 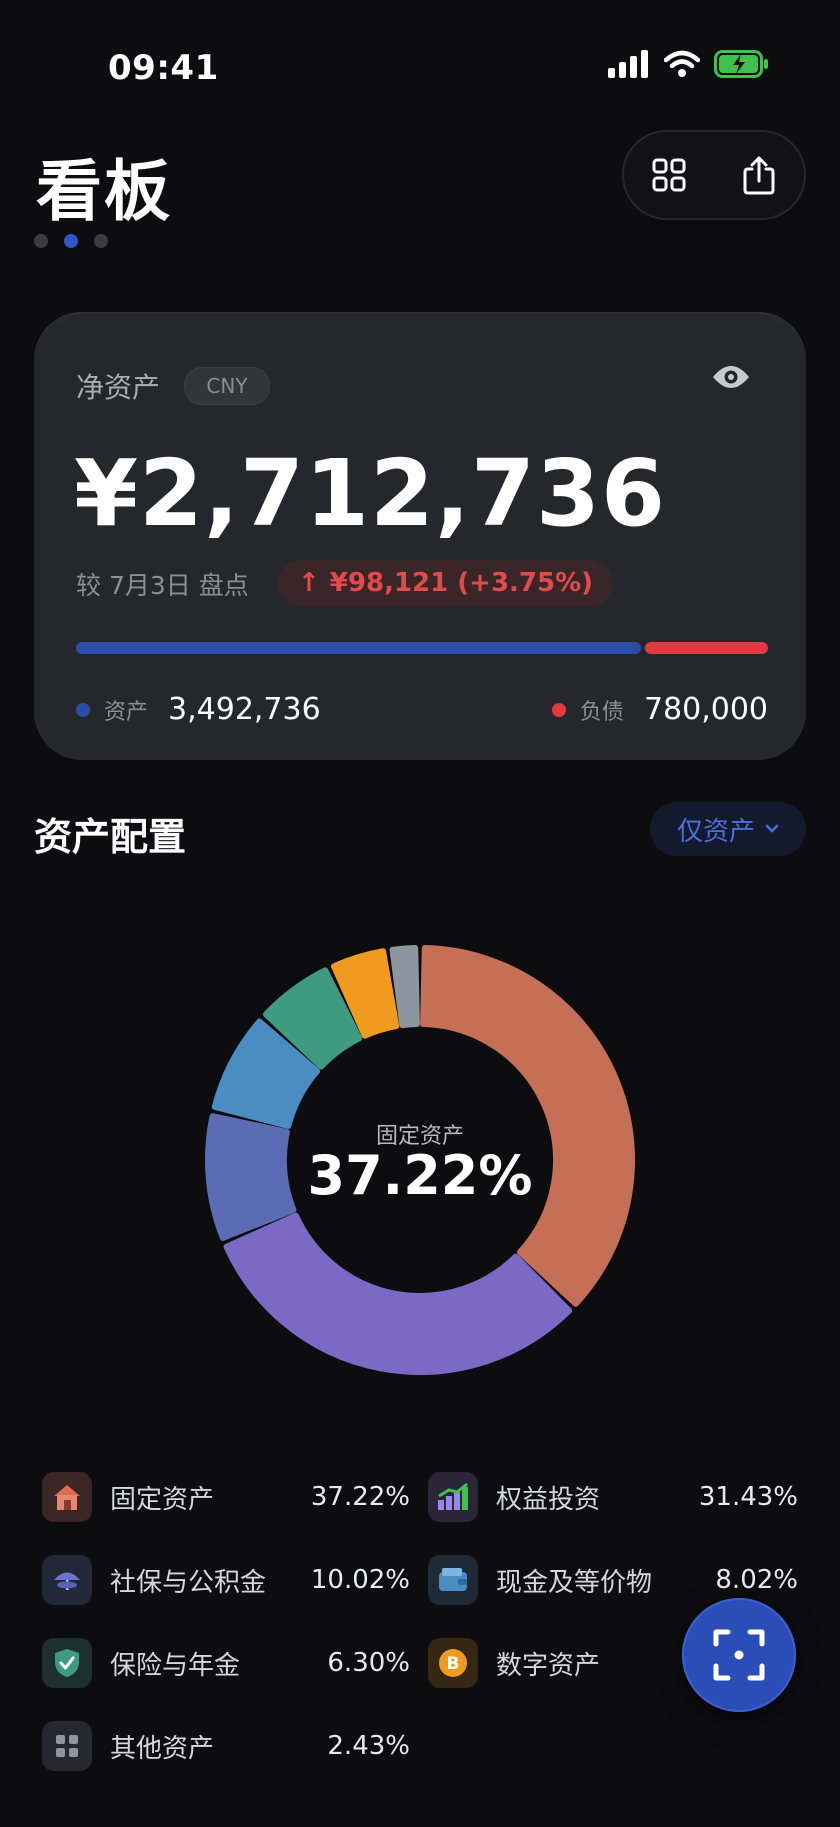 What do you see at coordinates (682, 63) in the screenshot?
I see `wifi-icon` at bounding box center [682, 63].